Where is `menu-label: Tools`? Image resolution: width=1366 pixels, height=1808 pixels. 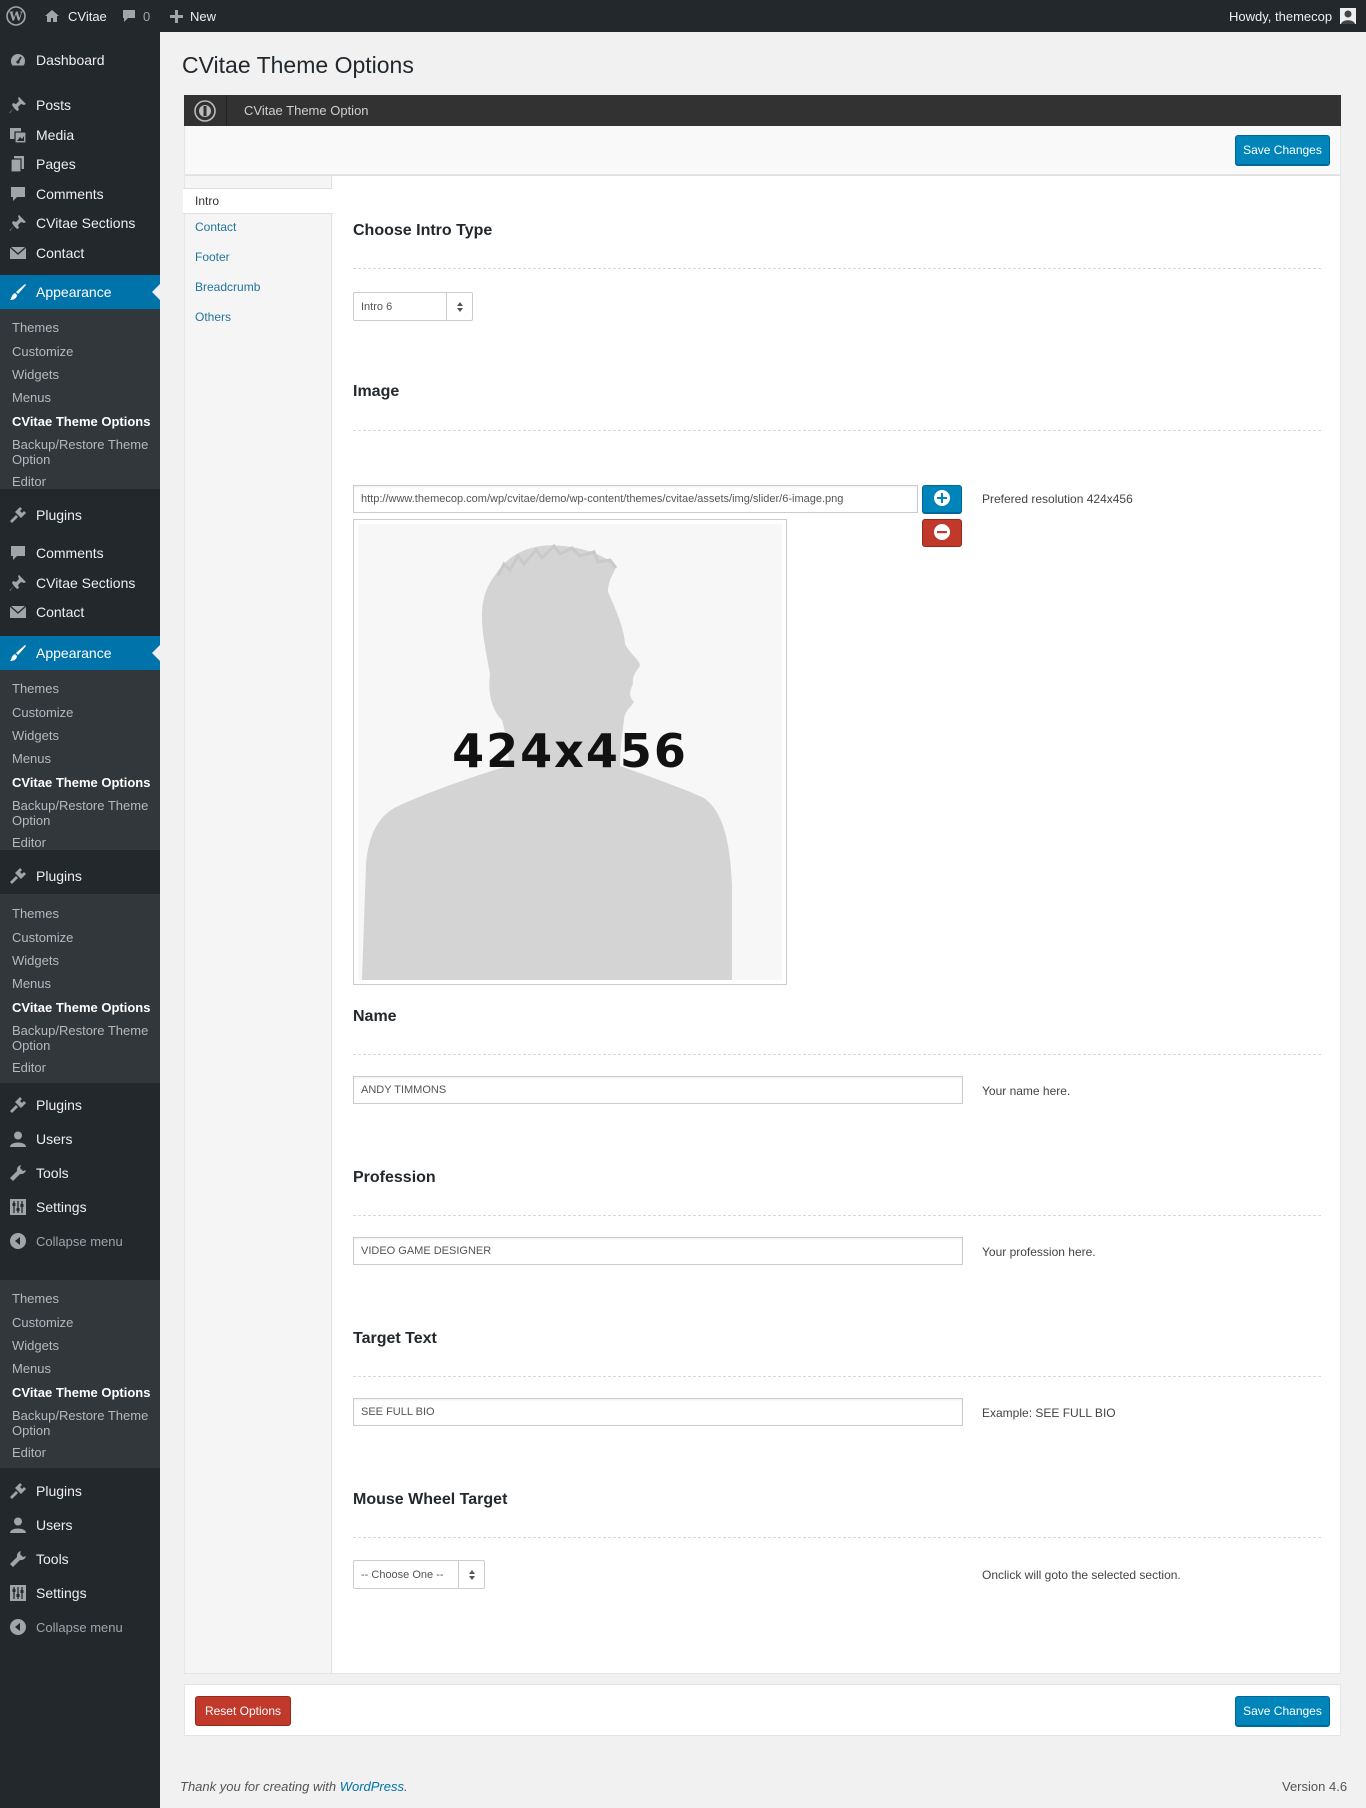 menu-label: Tools is located at coordinates (52, 1173).